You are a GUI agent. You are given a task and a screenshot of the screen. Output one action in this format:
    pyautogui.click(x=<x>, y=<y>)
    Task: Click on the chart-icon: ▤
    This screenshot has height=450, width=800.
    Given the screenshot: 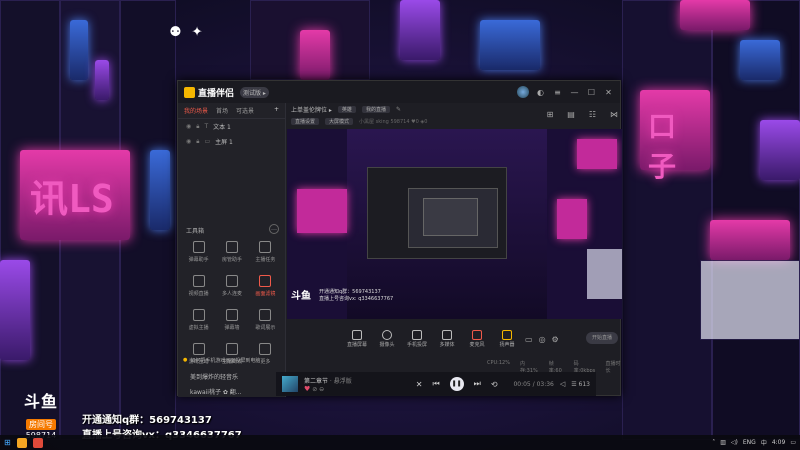 What is the action you would take?
    pyautogui.click(x=571, y=114)
    